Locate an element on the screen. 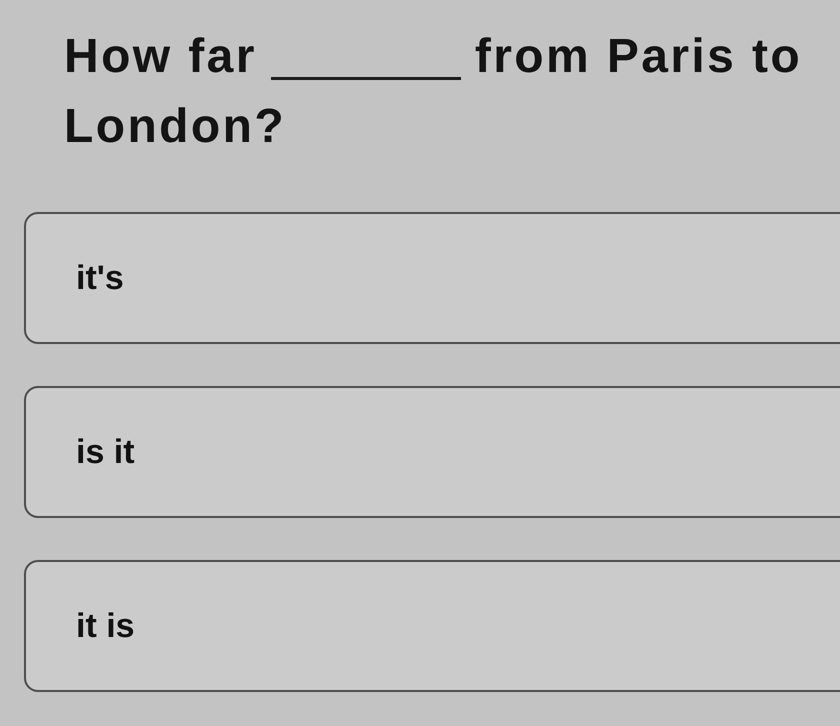 This screenshot has width=840, height=726. question-text: from Paris to is located at coordinates (638, 57).